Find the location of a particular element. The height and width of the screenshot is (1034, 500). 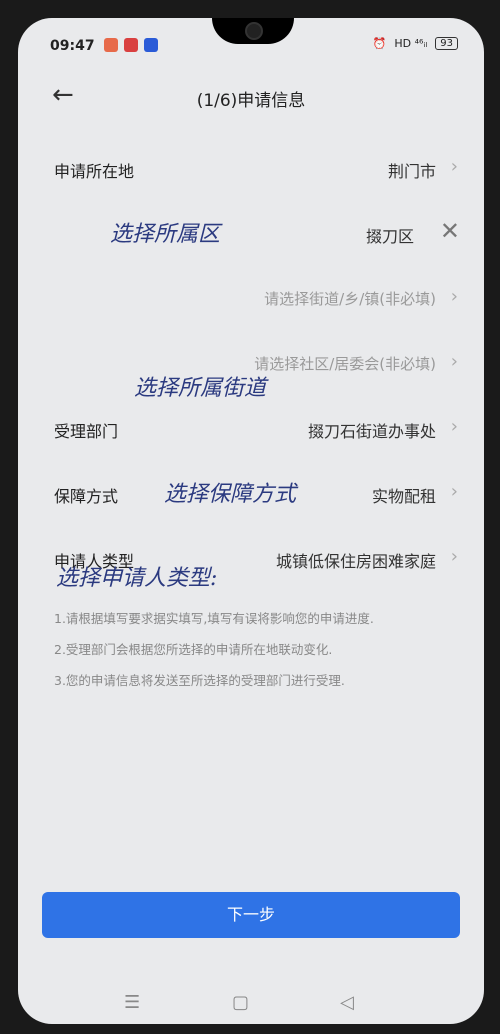

tip-item: 2.受理部门会根据您所选择的申请所在地联动变化. is located at coordinates (193, 649).